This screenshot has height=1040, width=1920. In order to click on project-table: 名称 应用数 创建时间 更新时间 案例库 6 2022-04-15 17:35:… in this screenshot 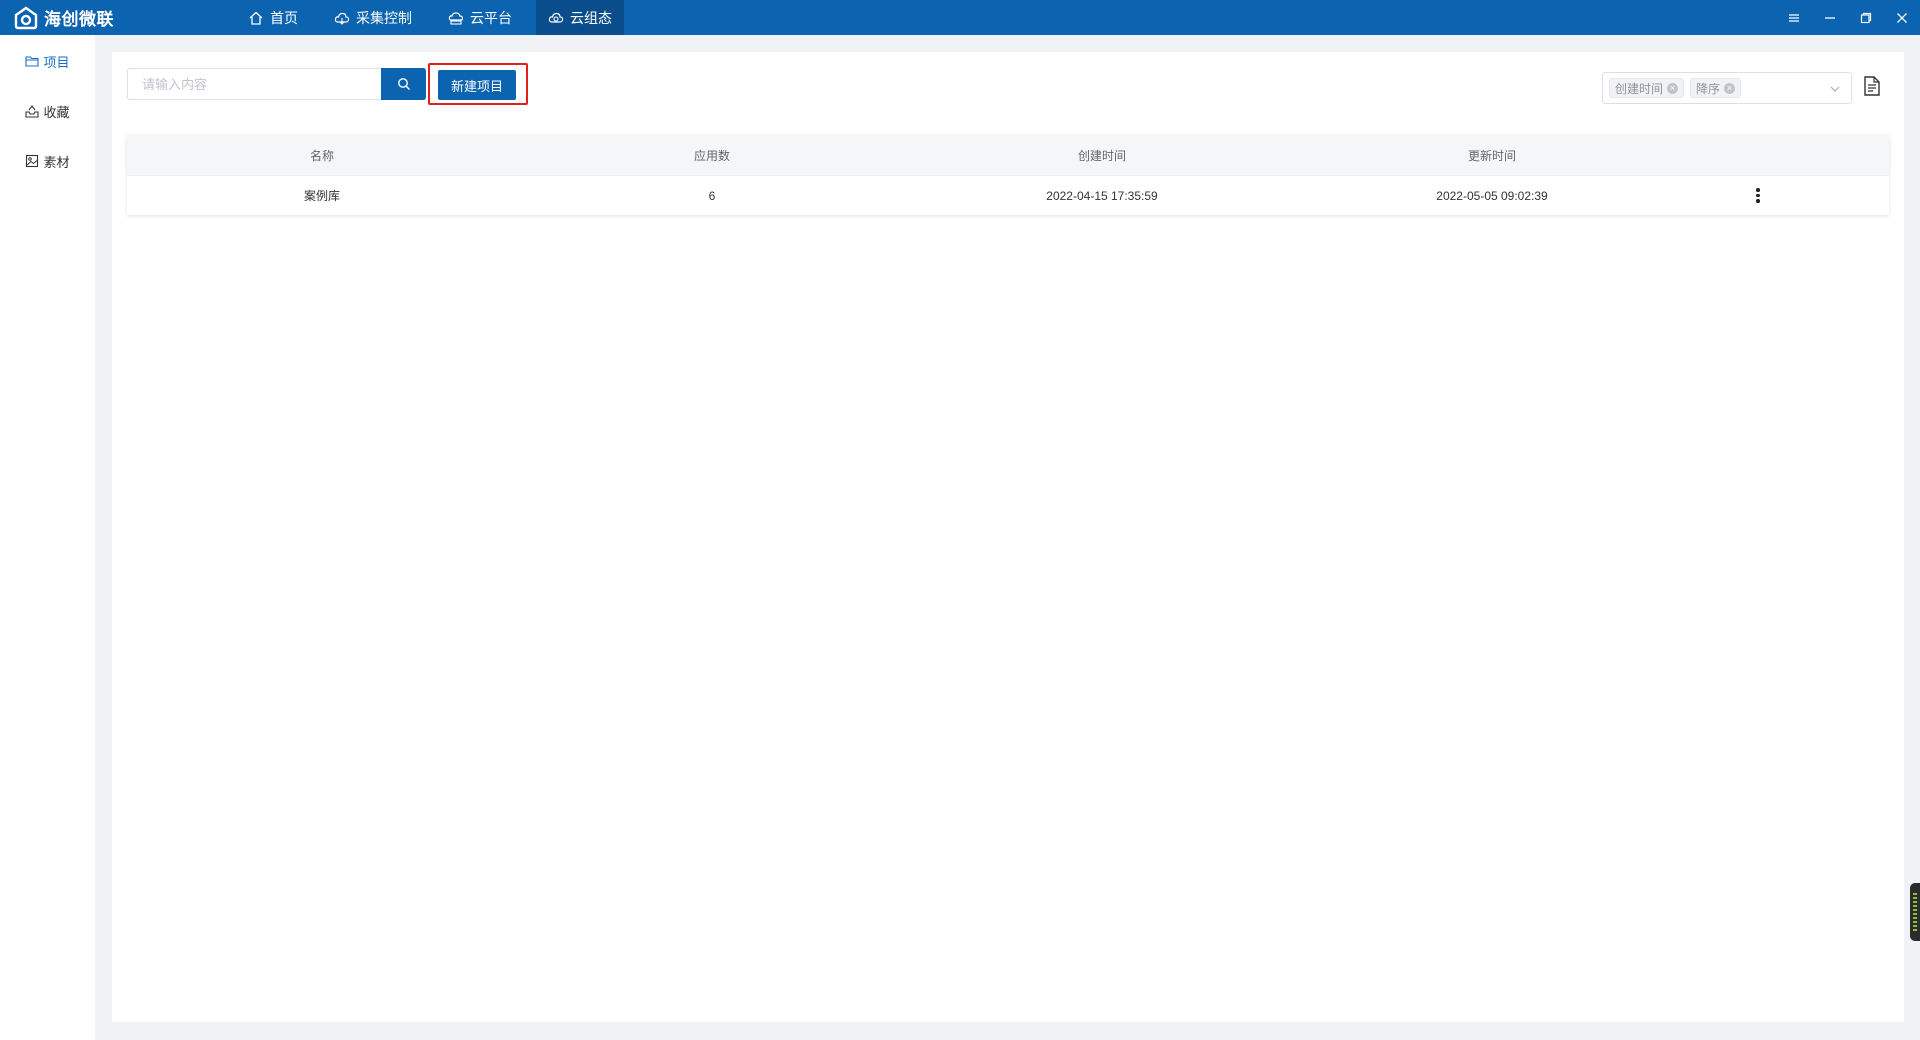, I will do `click(1008, 175)`.